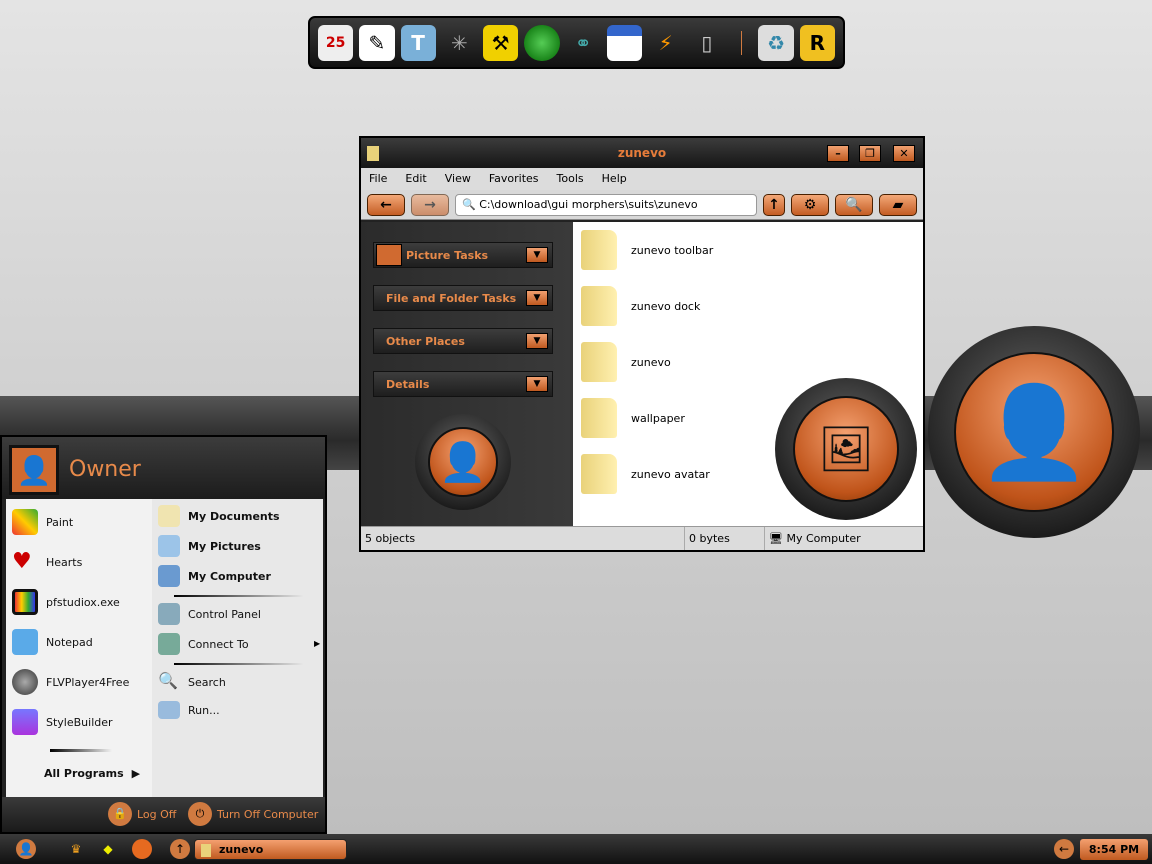 This screenshot has height=864, width=1152. Describe the element at coordinates (253, 814) in the screenshot. I see `turn-off-button: ⏻ Turn Off Computer` at that location.